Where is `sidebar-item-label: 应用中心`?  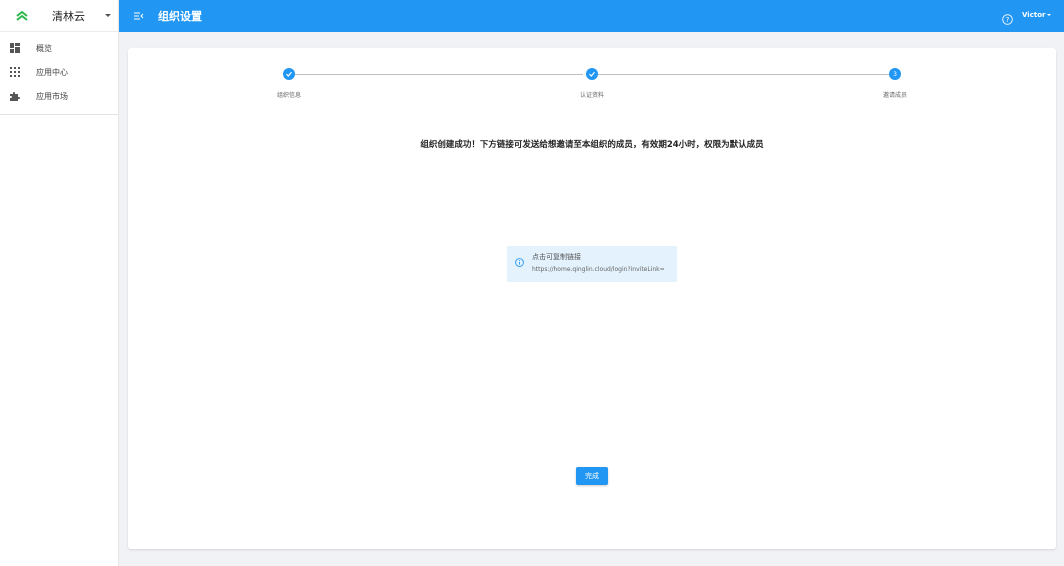 sidebar-item-label: 应用中心 is located at coordinates (52, 72).